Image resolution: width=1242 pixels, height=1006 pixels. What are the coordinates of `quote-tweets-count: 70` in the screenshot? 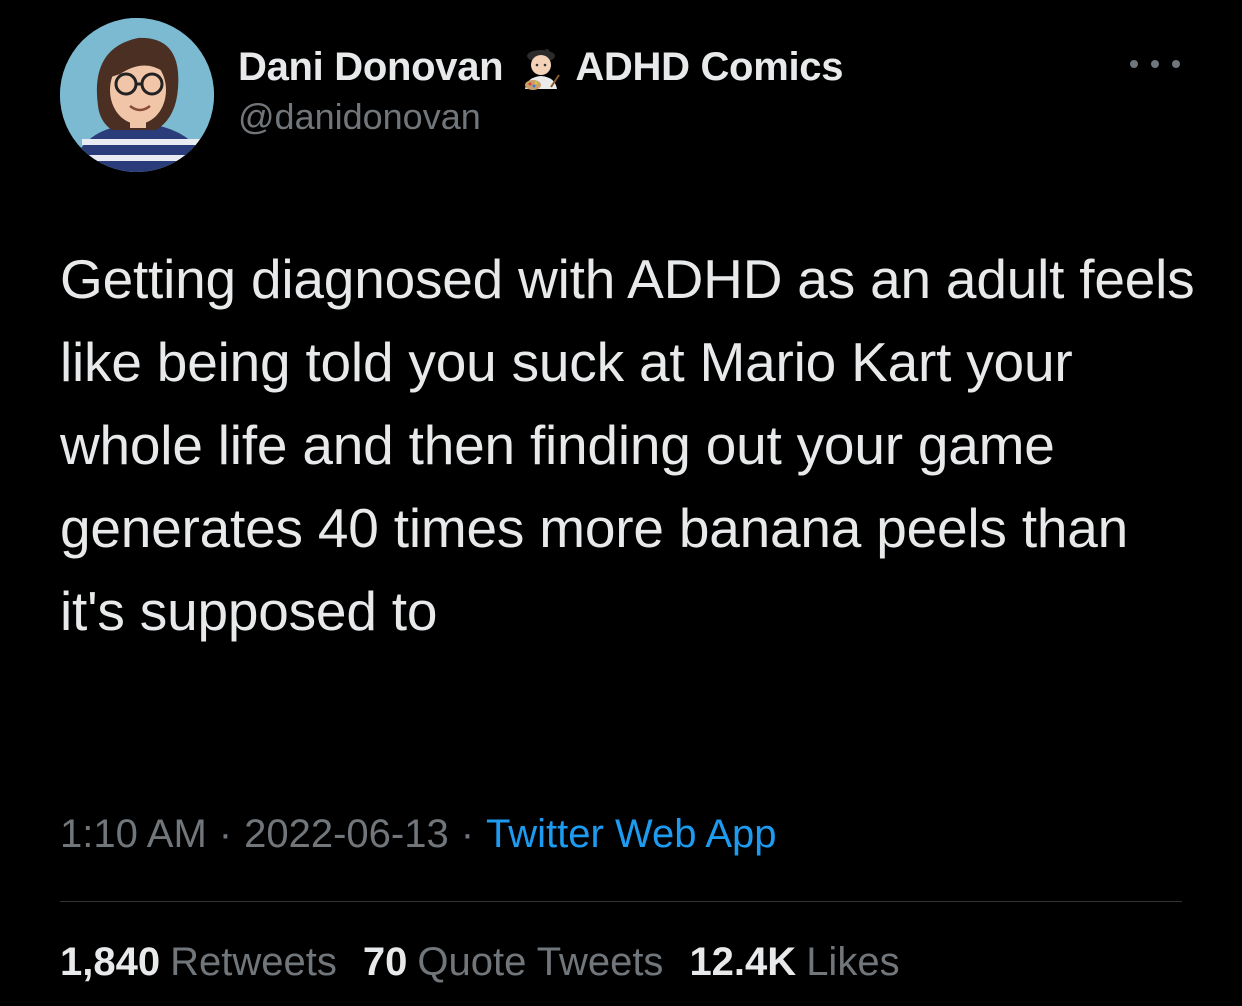 It's located at (385, 962).